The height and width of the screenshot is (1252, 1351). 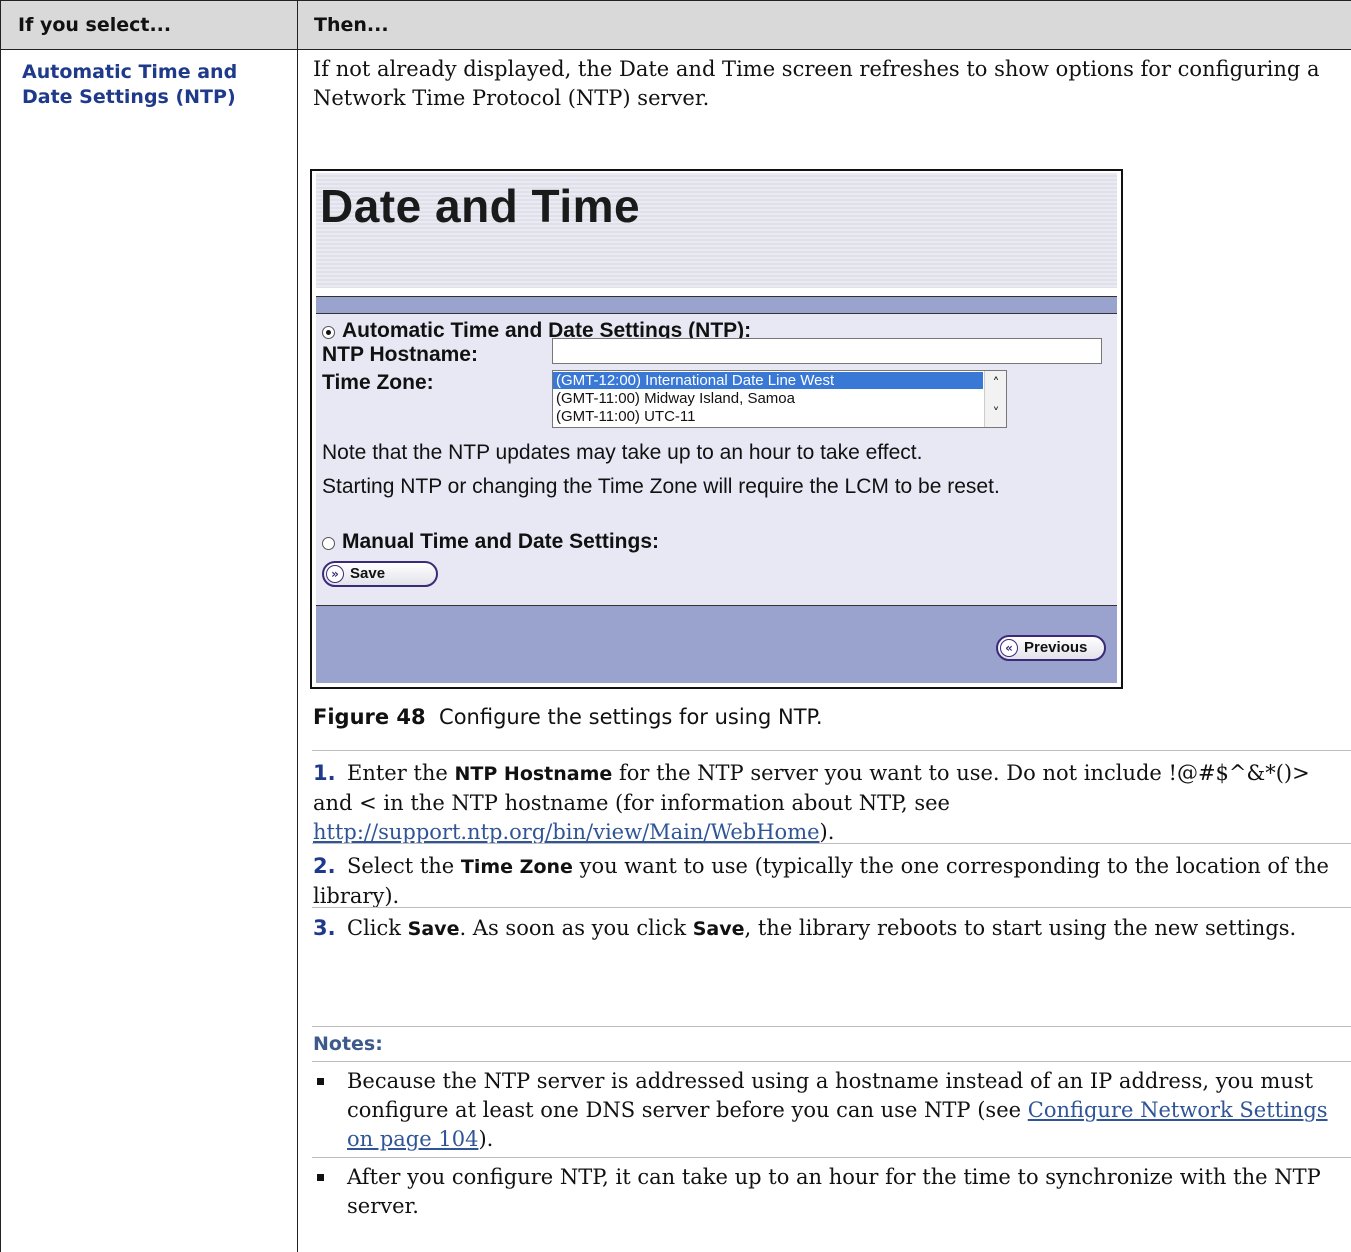 I want to click on previous-button: « Previous, so click(x=1051, y=648).